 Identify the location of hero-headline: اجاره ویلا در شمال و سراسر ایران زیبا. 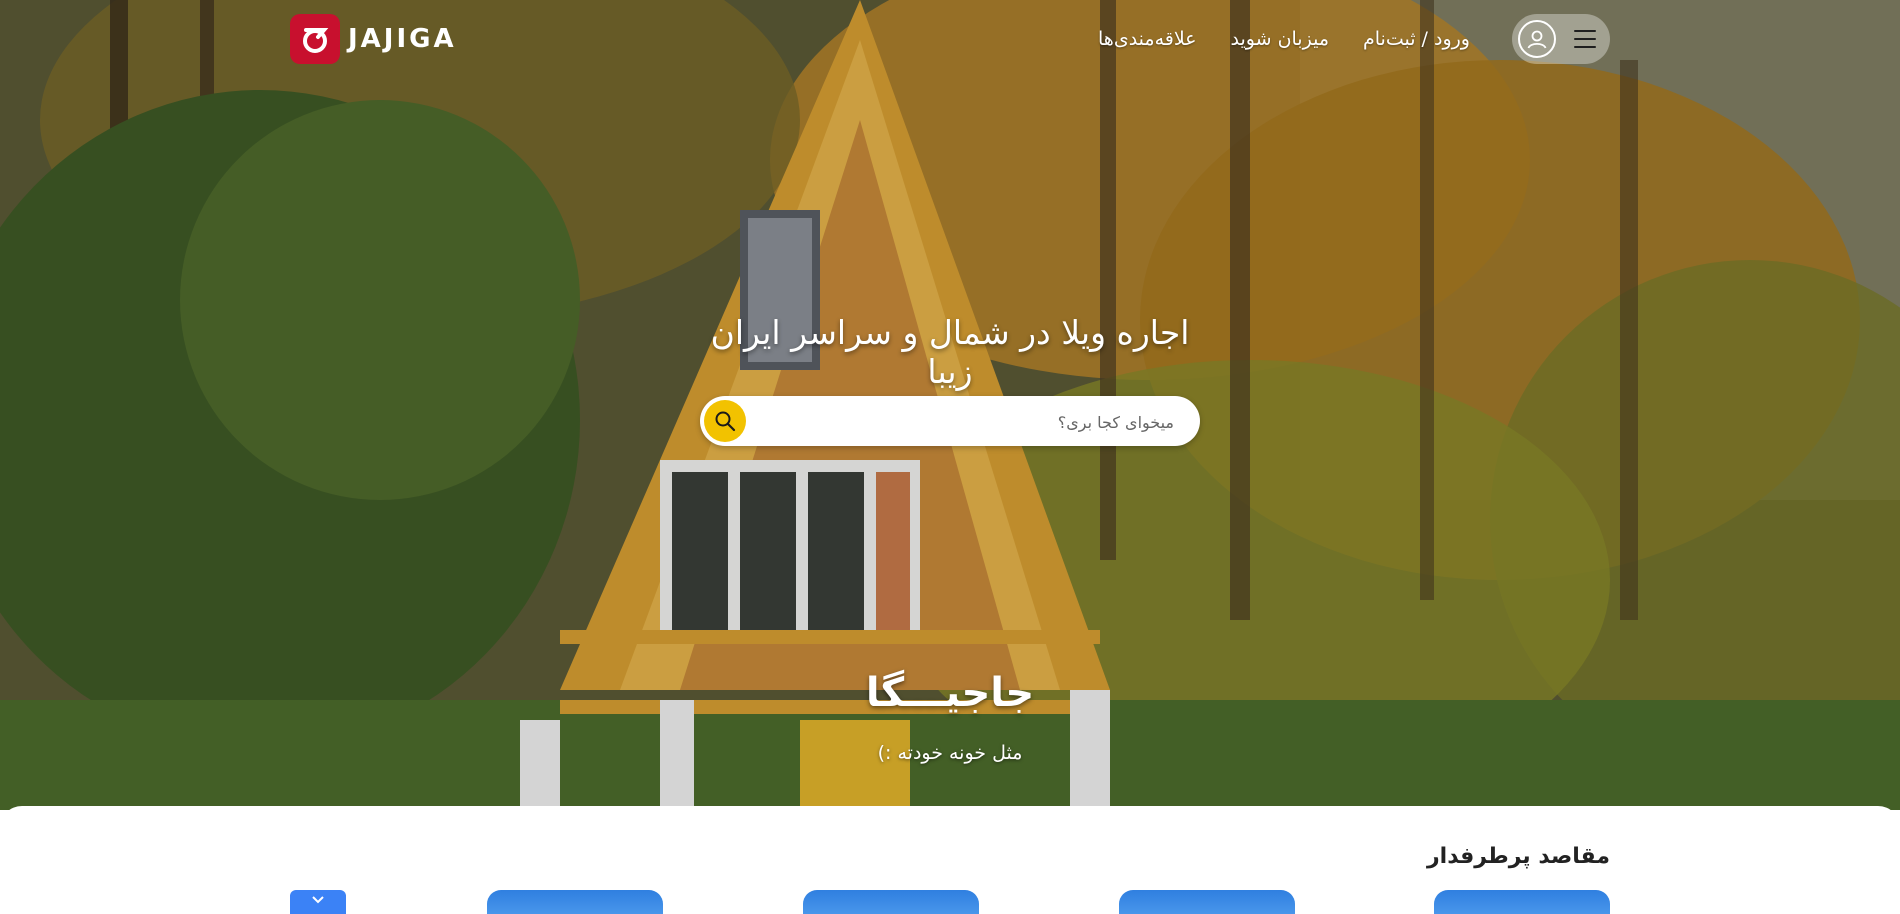
(950, 352).